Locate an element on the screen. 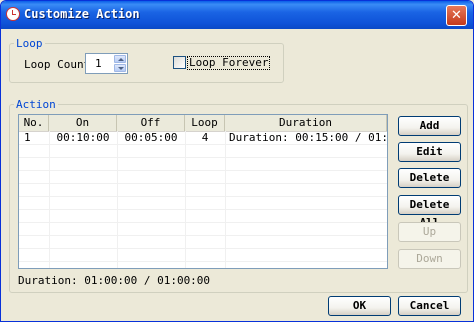 The width and height of the screenshot is (474, 322). delete-button-label: Delete is located at coordinates (429, 177).